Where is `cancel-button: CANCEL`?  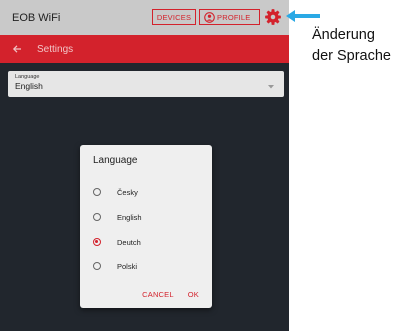 cancel-button: CANCEL is located at coordinates (158, 294).